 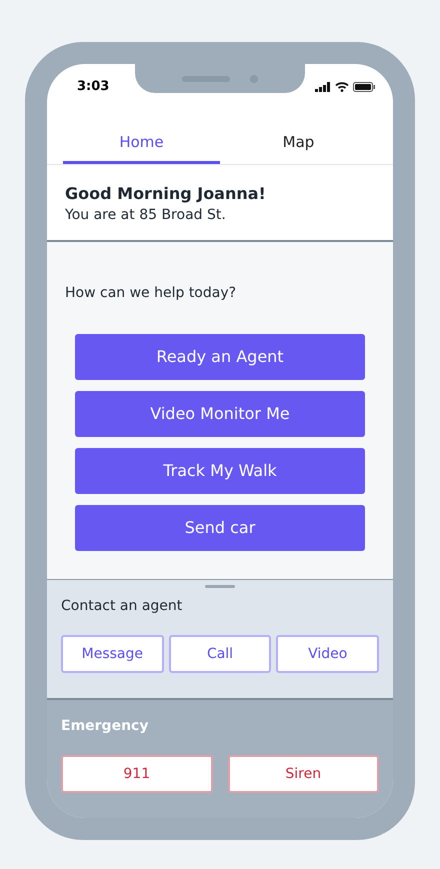 What do you see at coordinates (146, 215) in the screenshot?
I see `location-text: You are at 85 Broad St.` at bounding box center [146, 215].